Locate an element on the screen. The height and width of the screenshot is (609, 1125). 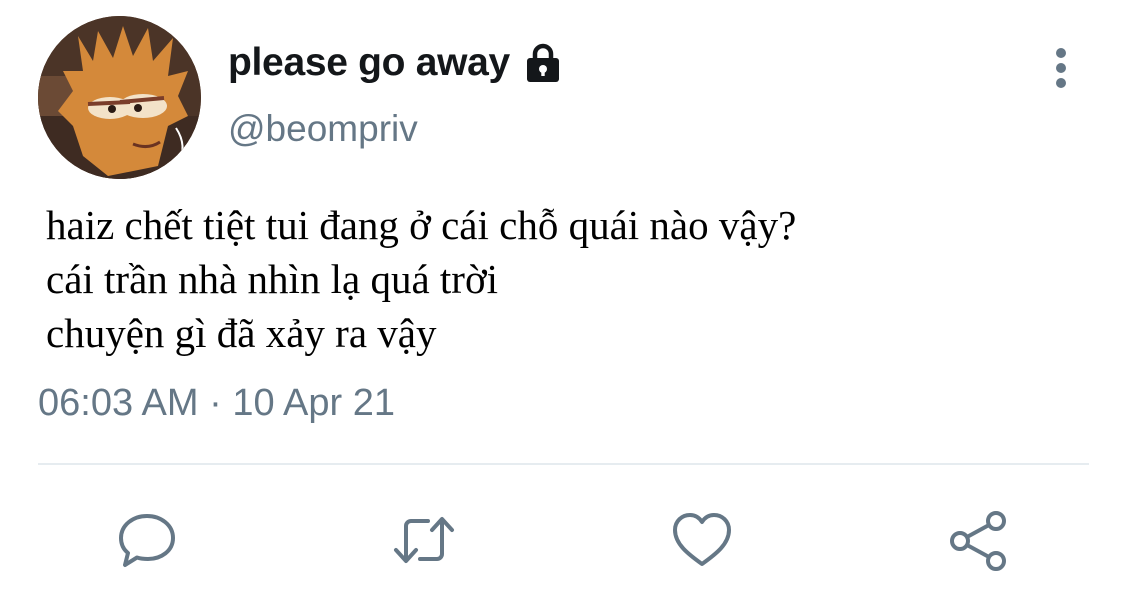
user-name-row: please go away is located at coordinates (396, 63).